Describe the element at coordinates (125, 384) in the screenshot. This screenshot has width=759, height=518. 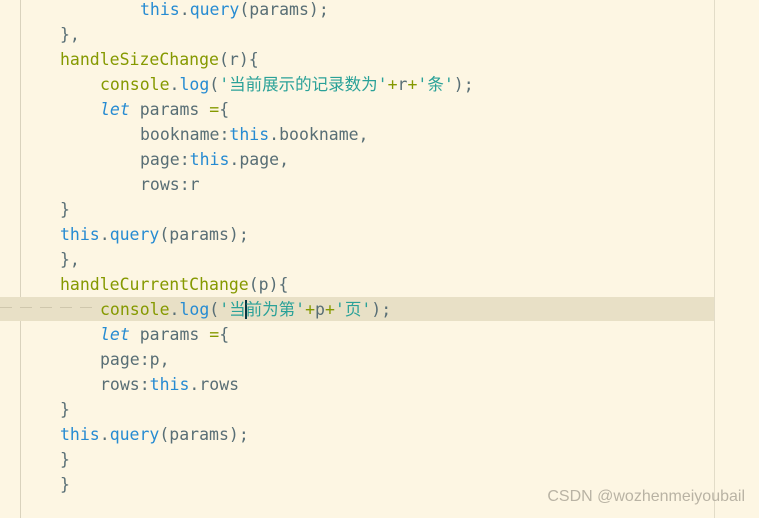
I see `code-token: rows:` at that location.